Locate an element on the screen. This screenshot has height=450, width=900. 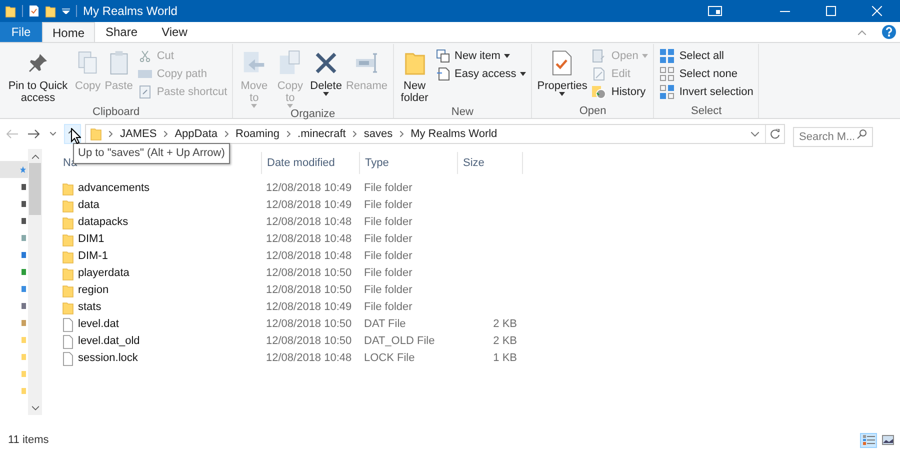
mouse-cursor-icon is located at coordinates (76, 136).